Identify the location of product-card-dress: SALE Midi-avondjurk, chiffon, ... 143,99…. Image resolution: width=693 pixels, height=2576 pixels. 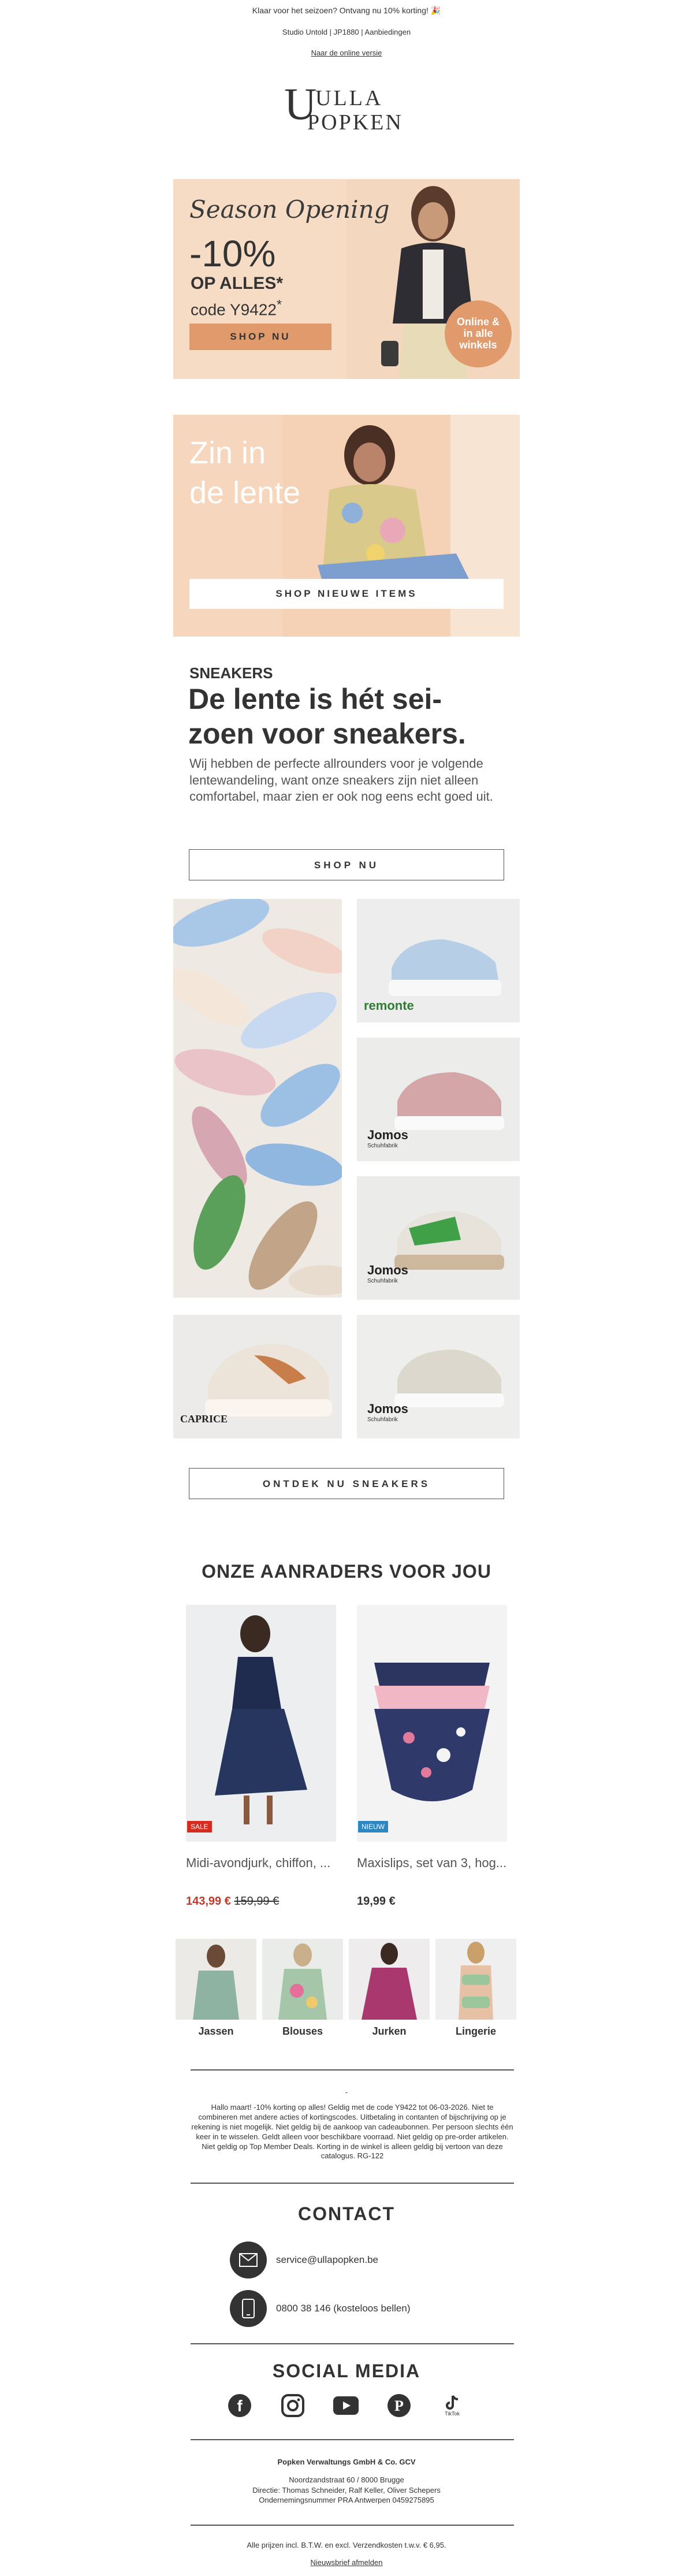
(261, 1756).